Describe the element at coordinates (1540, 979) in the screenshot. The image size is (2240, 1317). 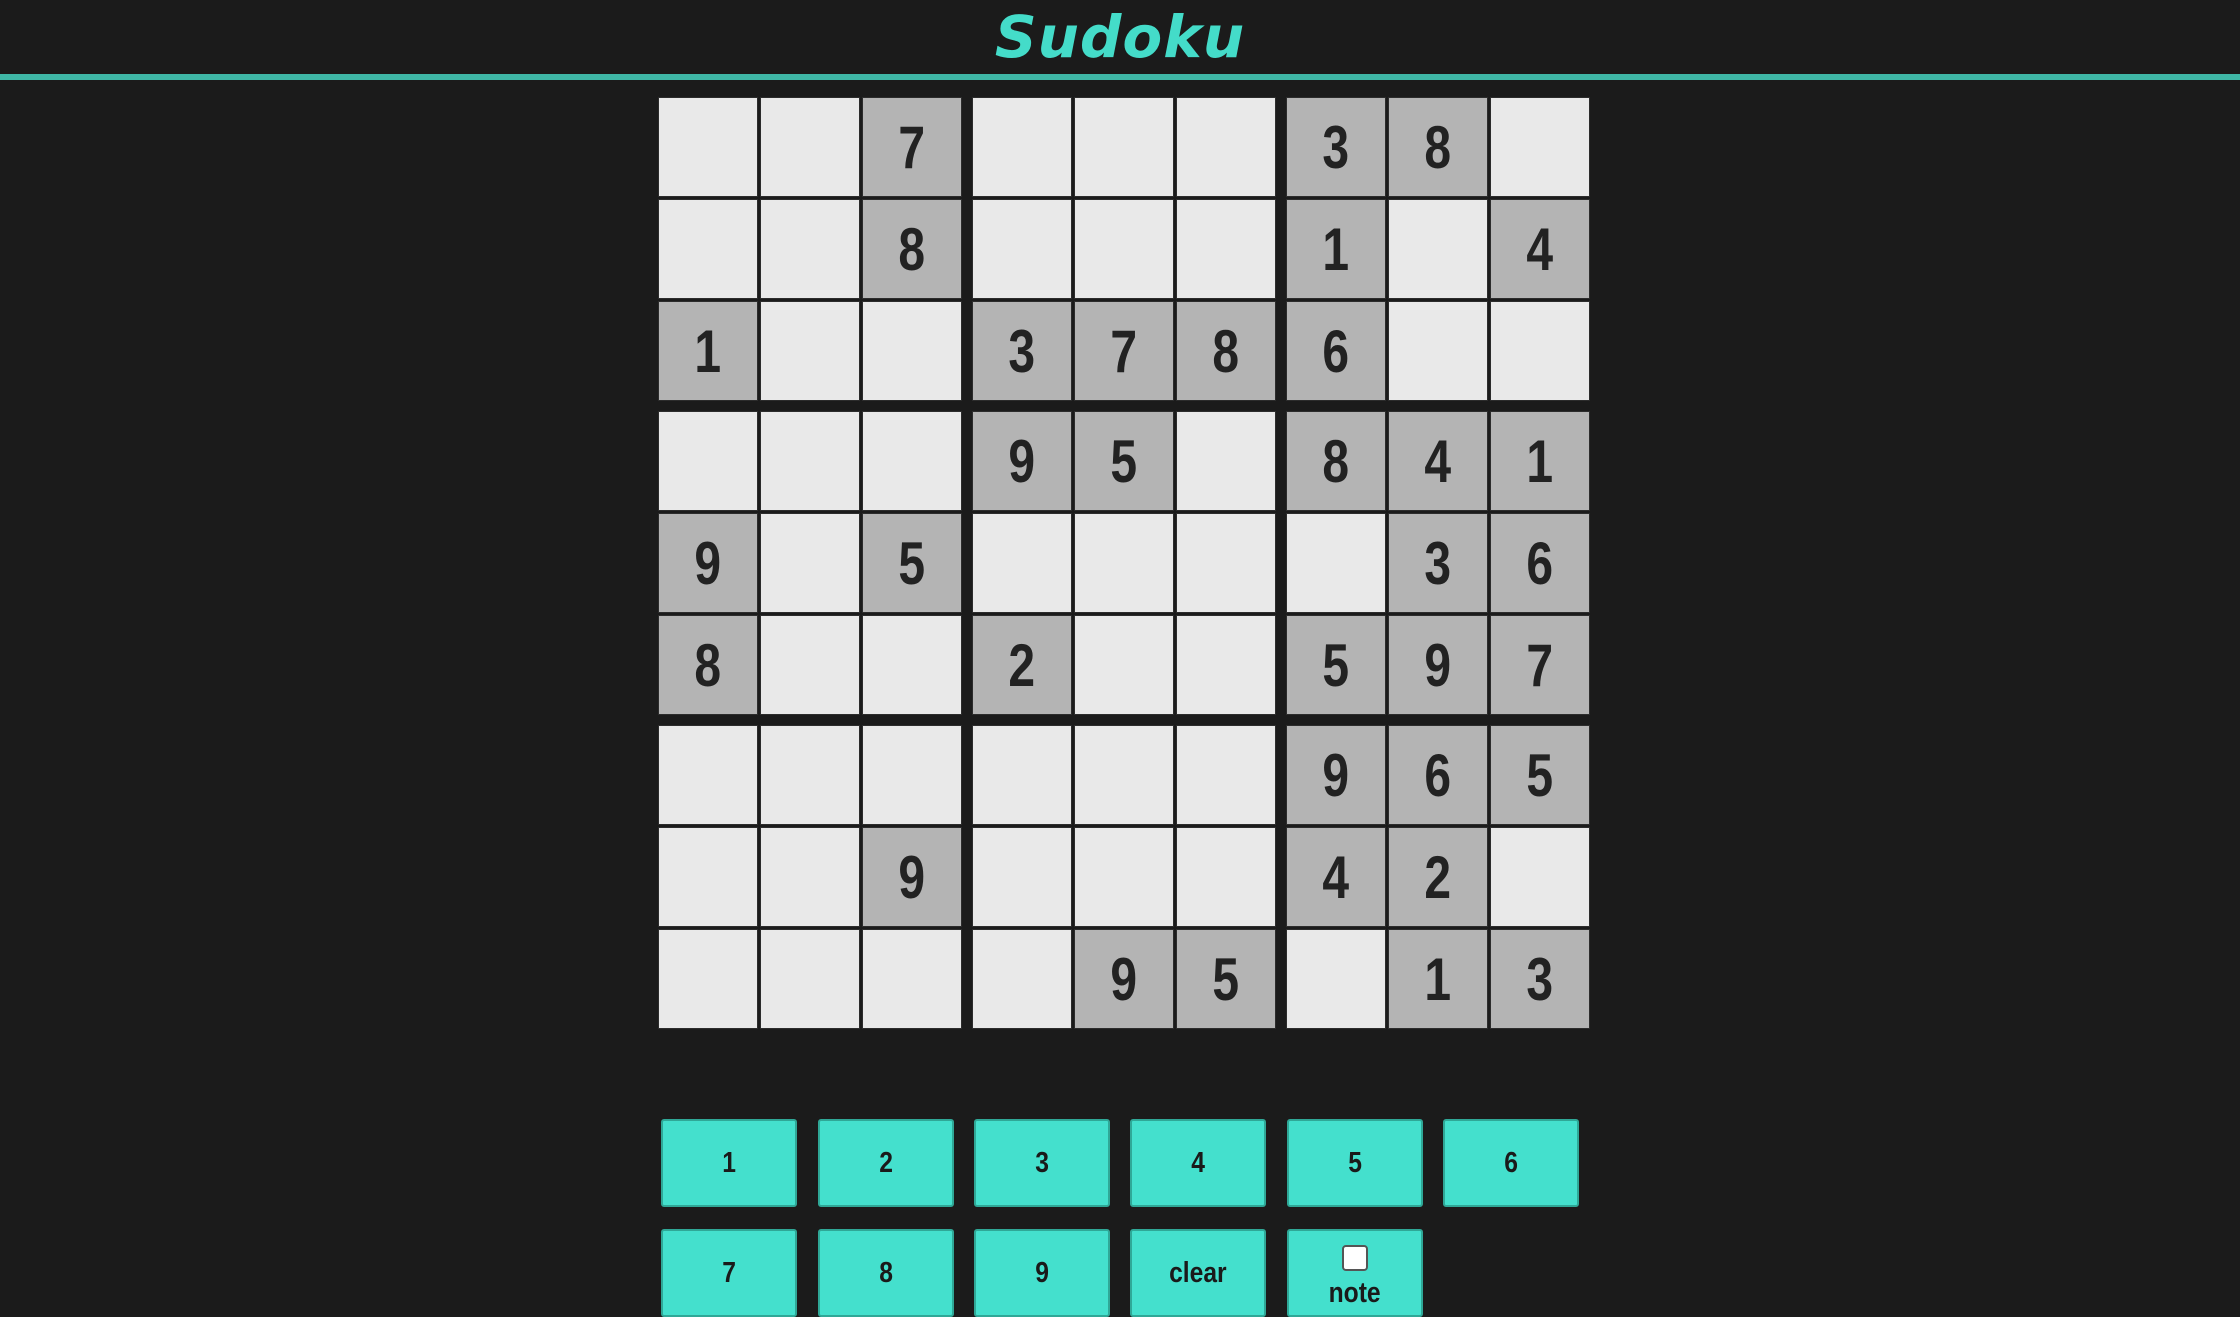
I see `sudoku-cell-r9c9: 3` at that location.